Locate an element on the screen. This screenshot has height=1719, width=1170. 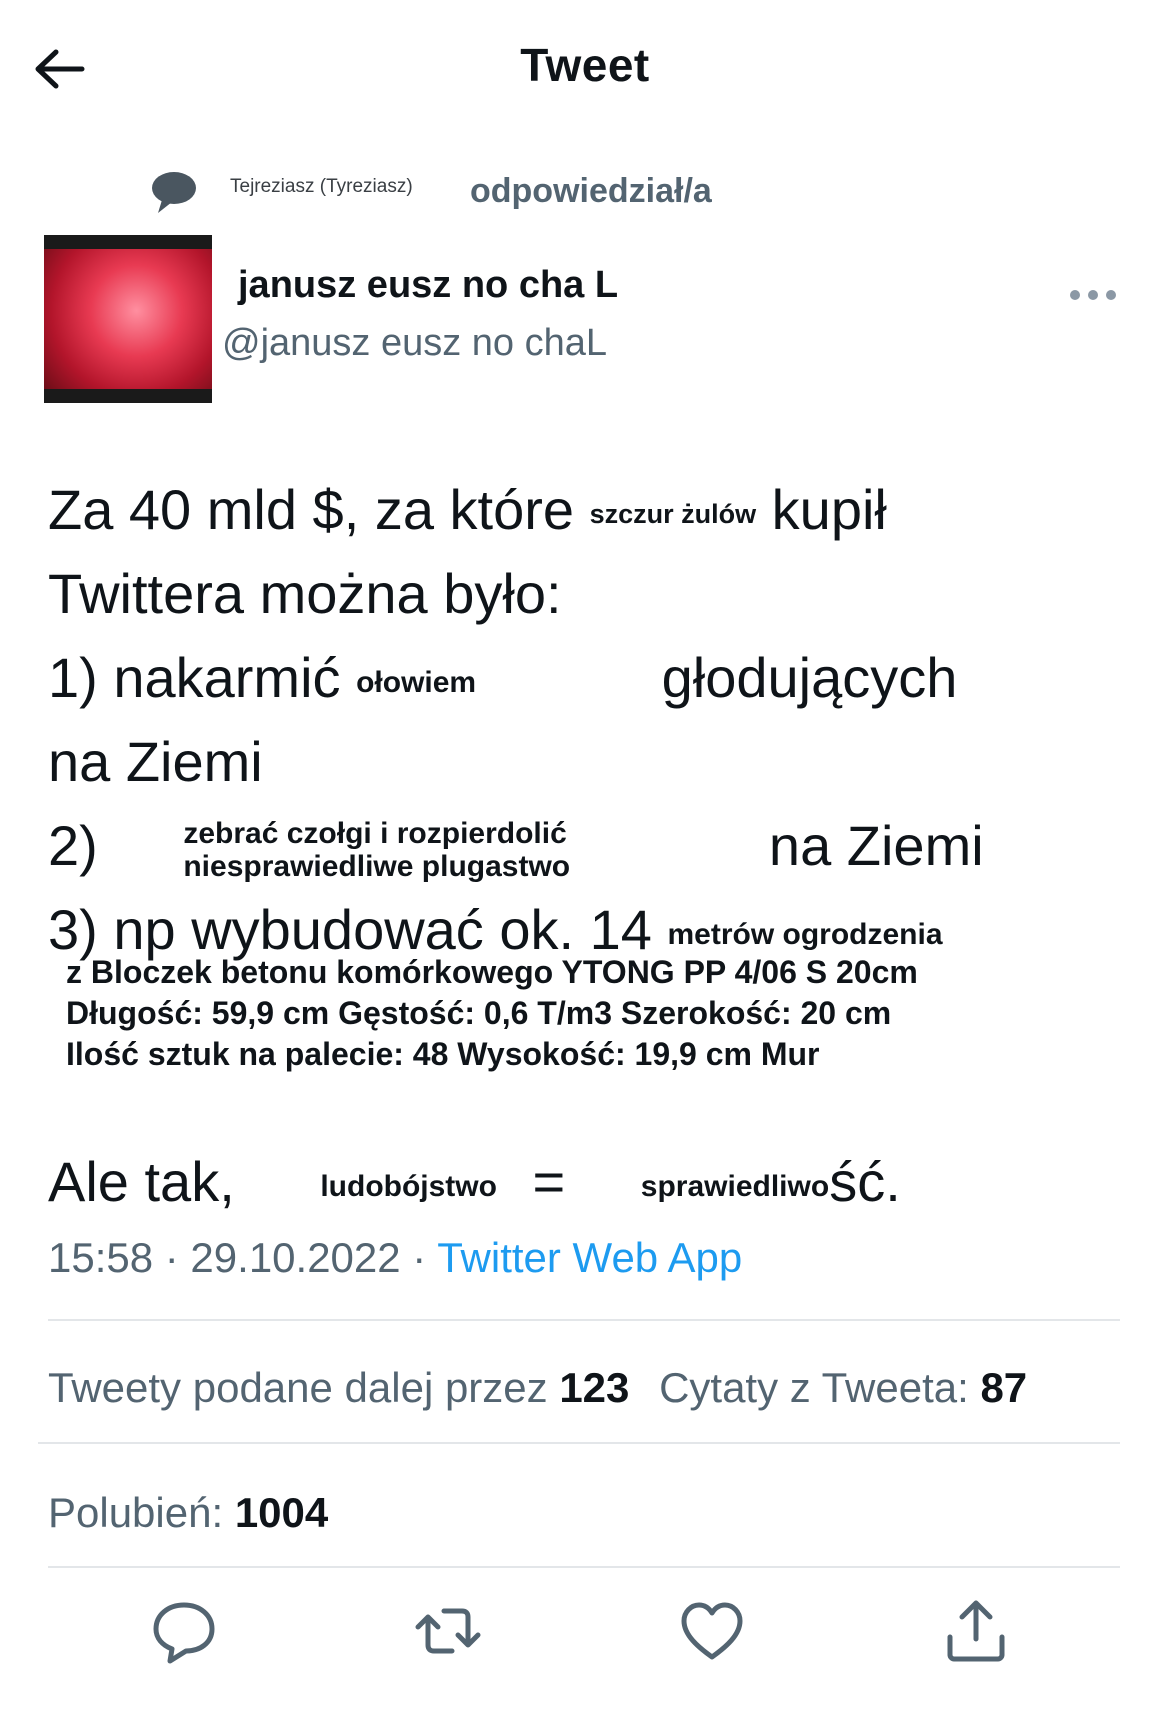
overlay-text: metrów ogrodzenia is located at coordinates (805, 934).